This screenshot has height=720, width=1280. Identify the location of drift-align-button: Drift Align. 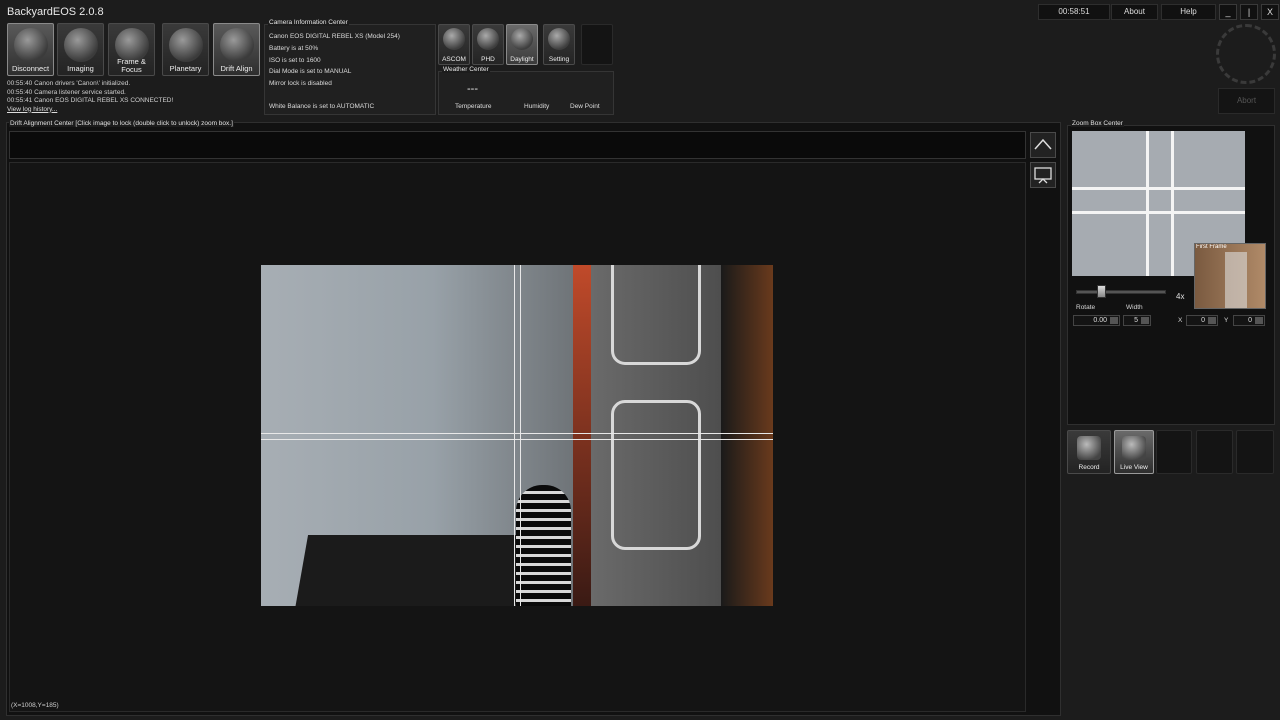
(236, 49).